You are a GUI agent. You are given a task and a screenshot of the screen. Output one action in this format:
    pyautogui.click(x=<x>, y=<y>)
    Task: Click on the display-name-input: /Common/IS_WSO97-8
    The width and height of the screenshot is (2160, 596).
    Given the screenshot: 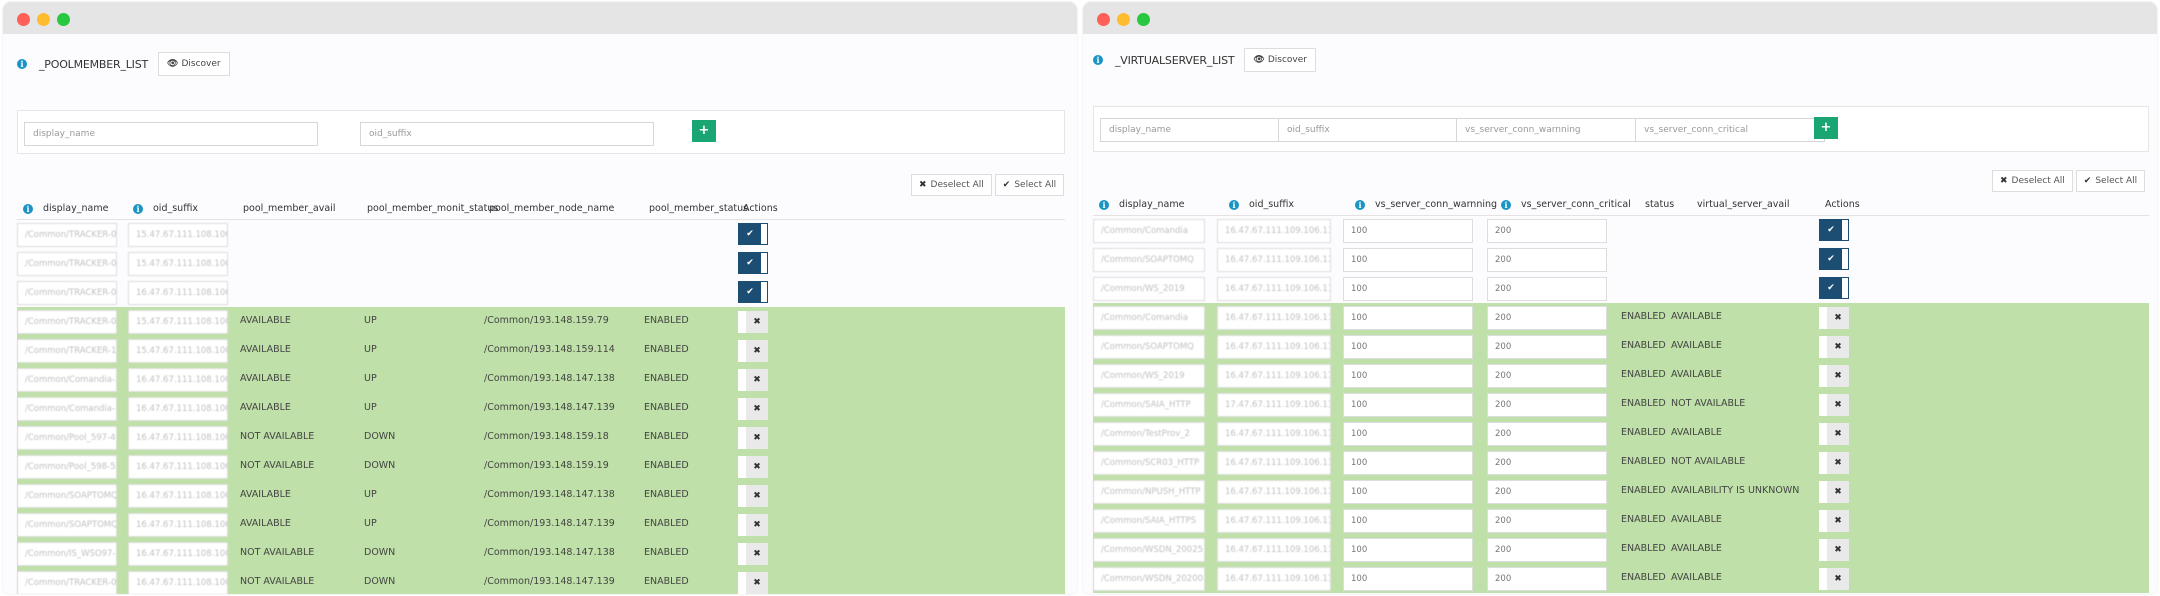 What is the action you would take?
    pyautogui.click(x=67, y=554)
    